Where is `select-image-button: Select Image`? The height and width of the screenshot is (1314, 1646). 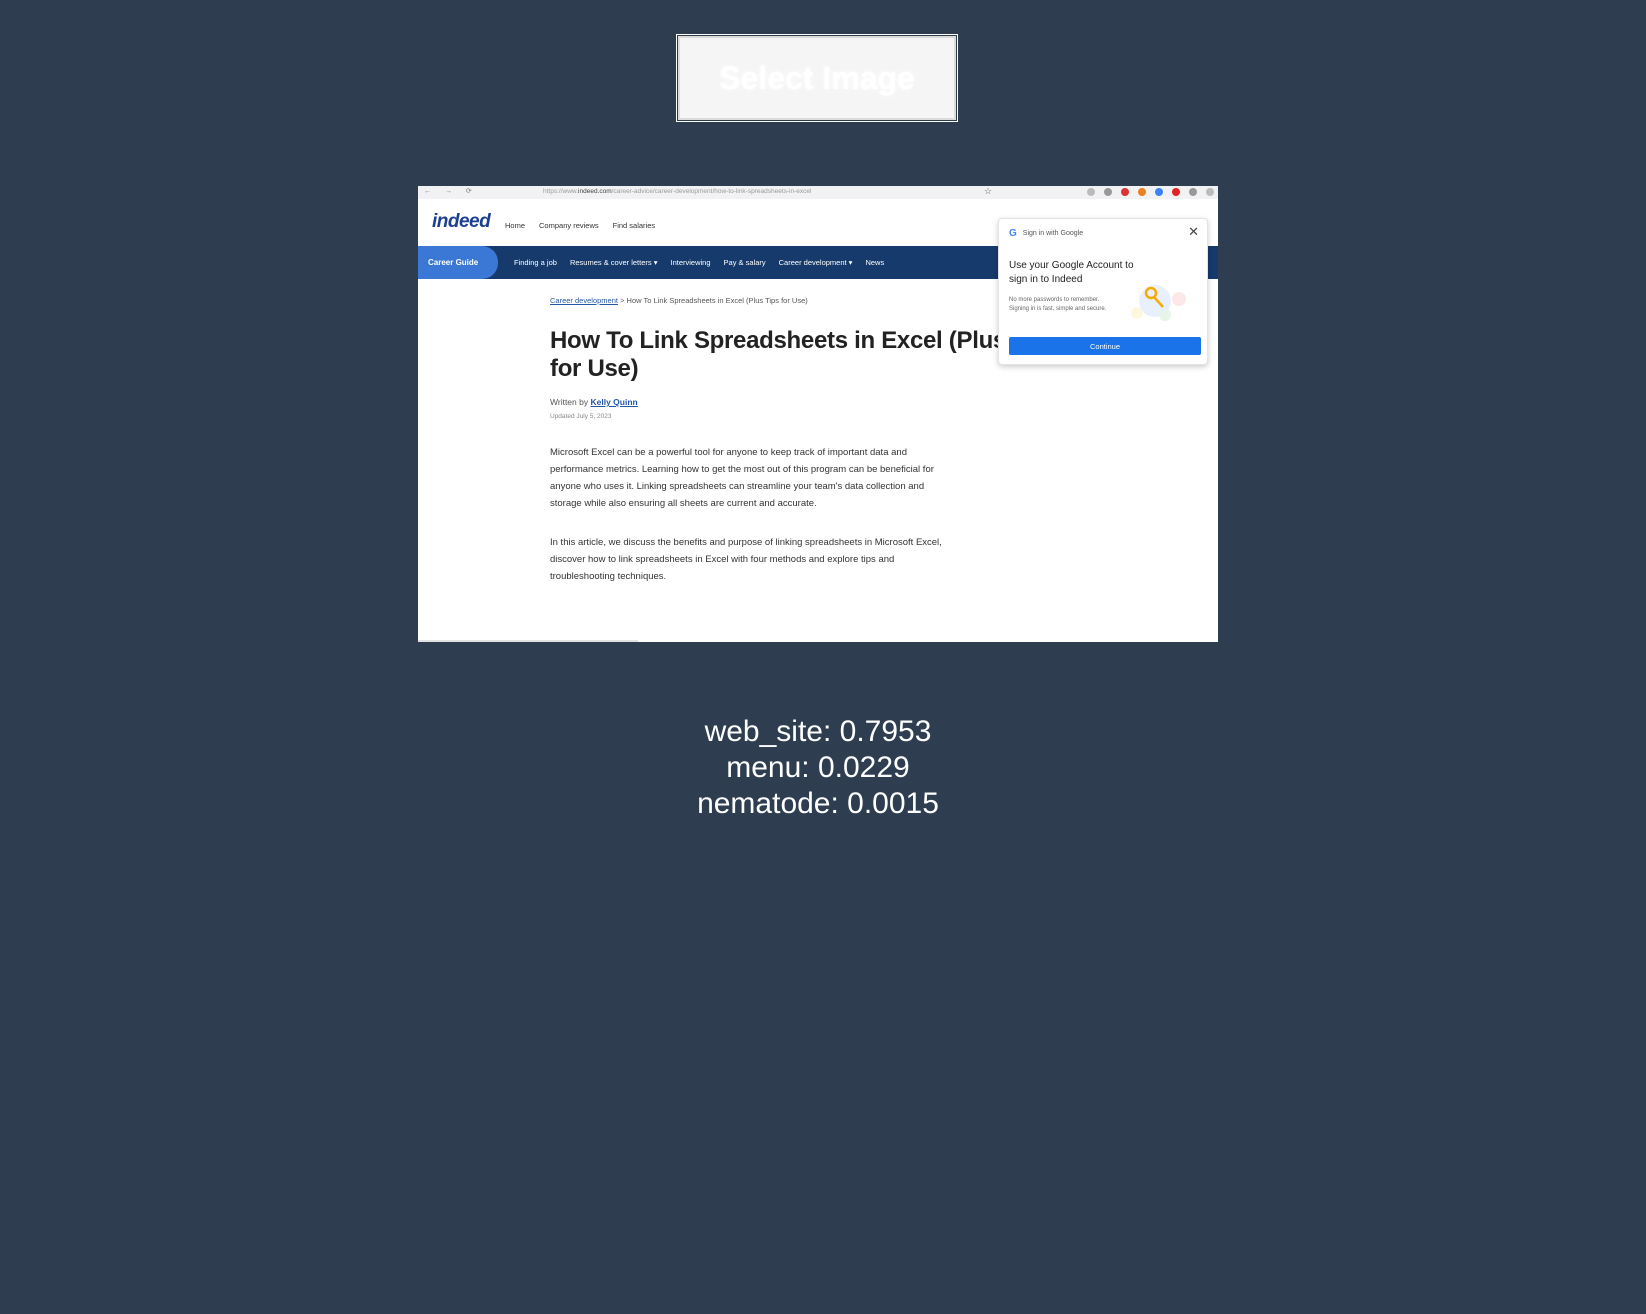
select-image-button: Select Image is located at coordinates (817, 78).